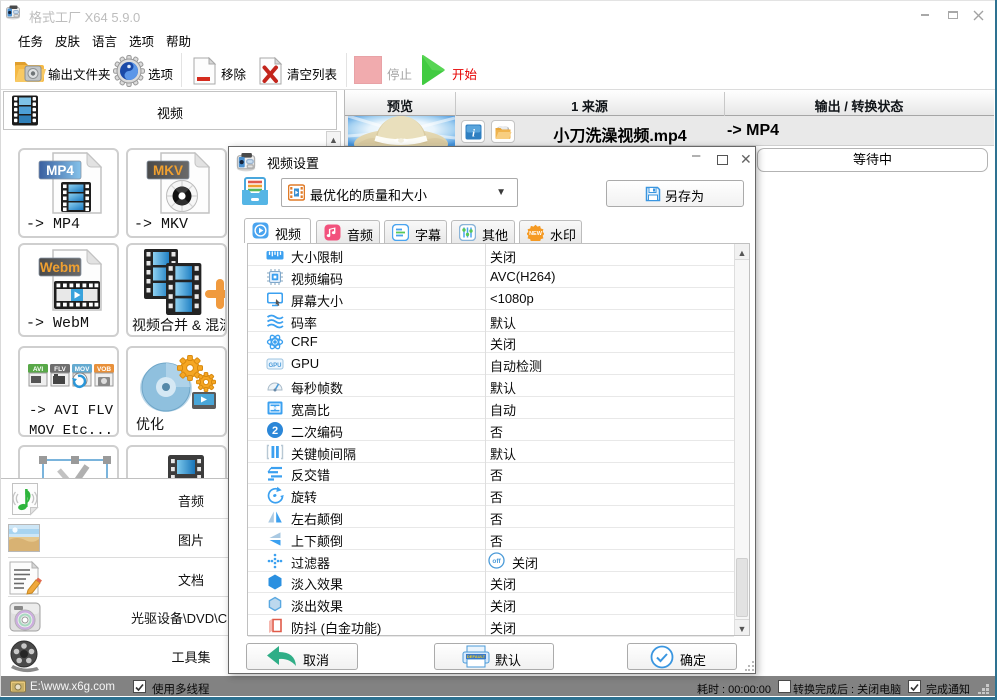 The image size is (997, 700). I want to click on svg-text: VOB, so click(104, 369).